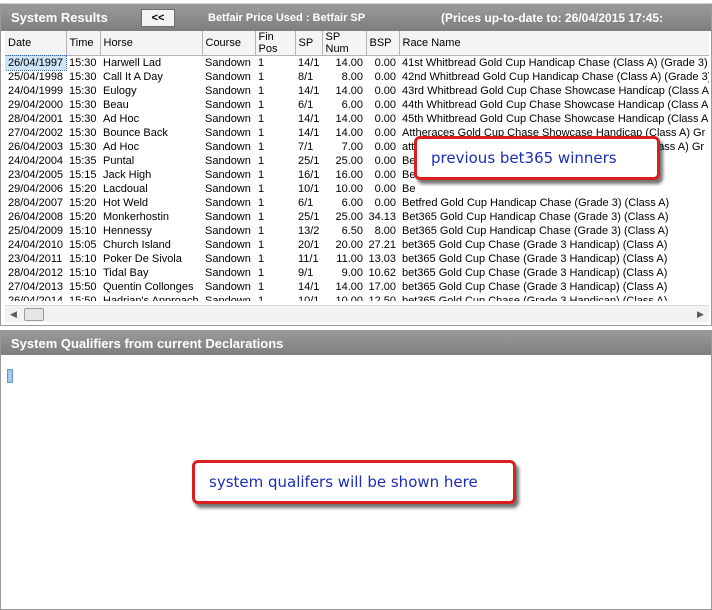 The height and width of the screenshot is (610, 712). I want to click on column-header: Horse, so click(151, 43).